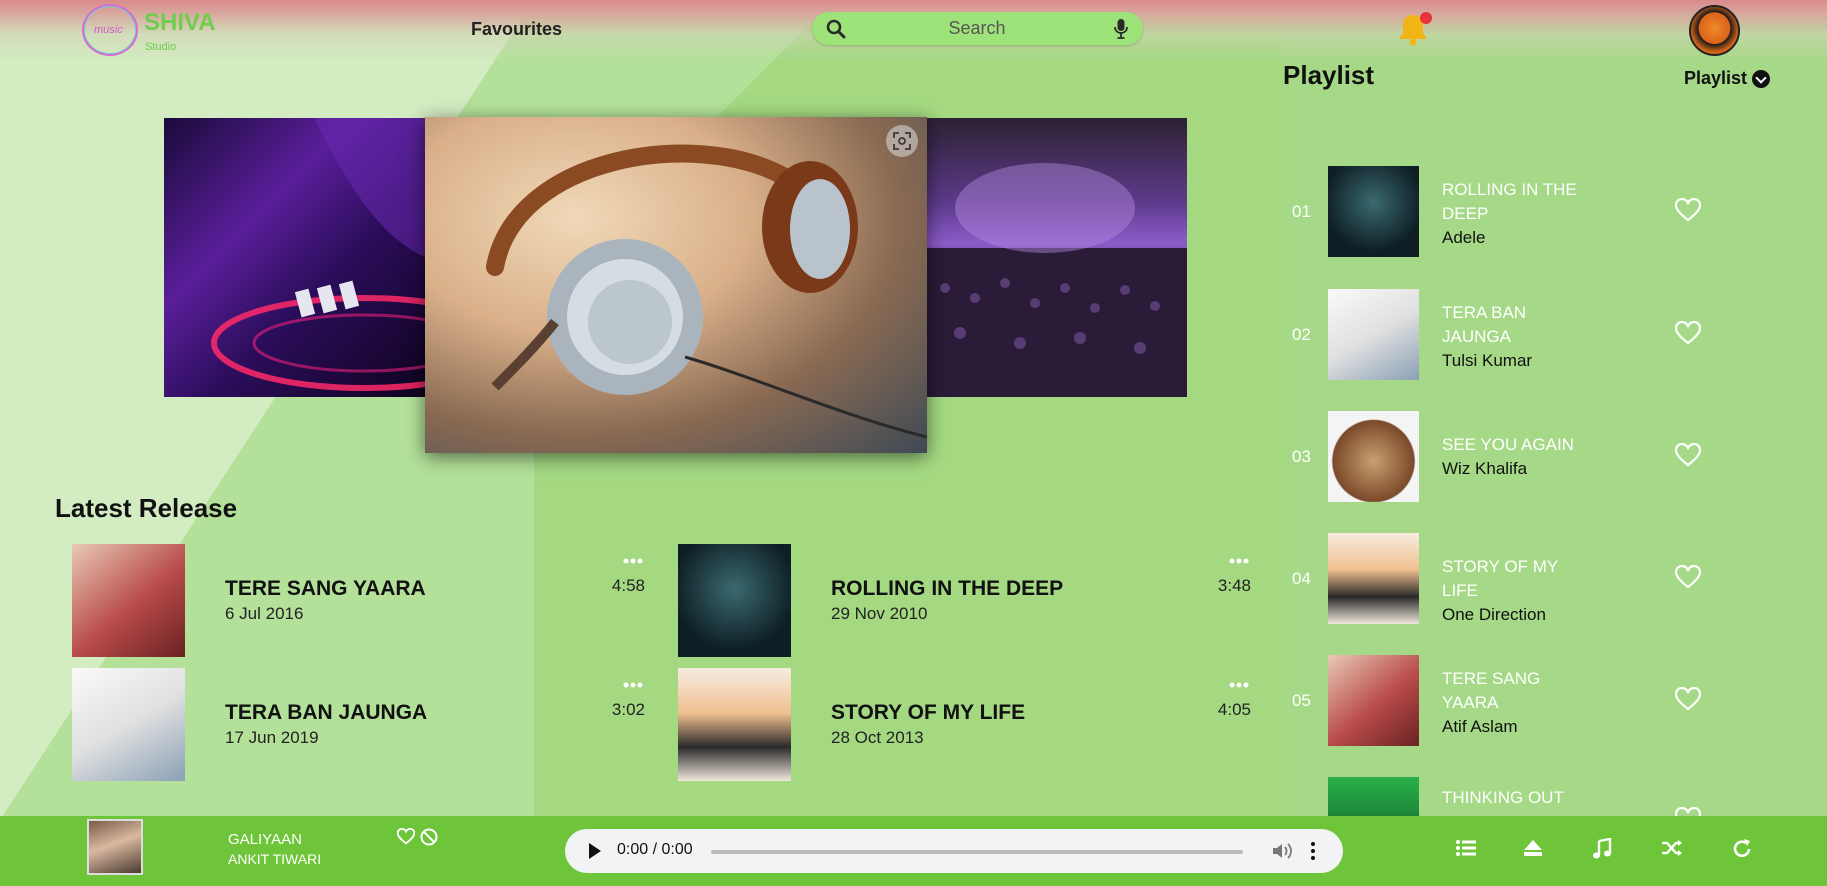  I want to click on track-title: TERE SANG YAARA, so click(1491, 690).